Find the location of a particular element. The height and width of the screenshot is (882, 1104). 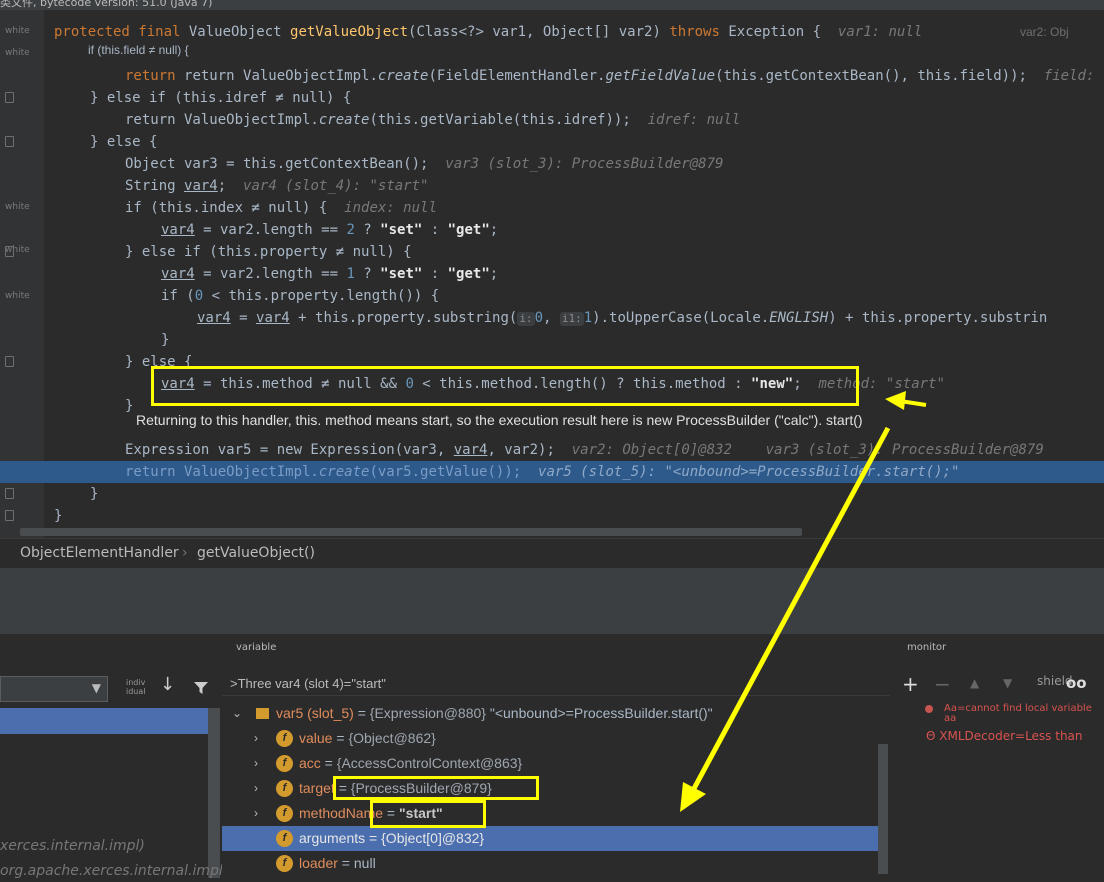

arrowhead-left-icon is located at coordinates (895, 400).